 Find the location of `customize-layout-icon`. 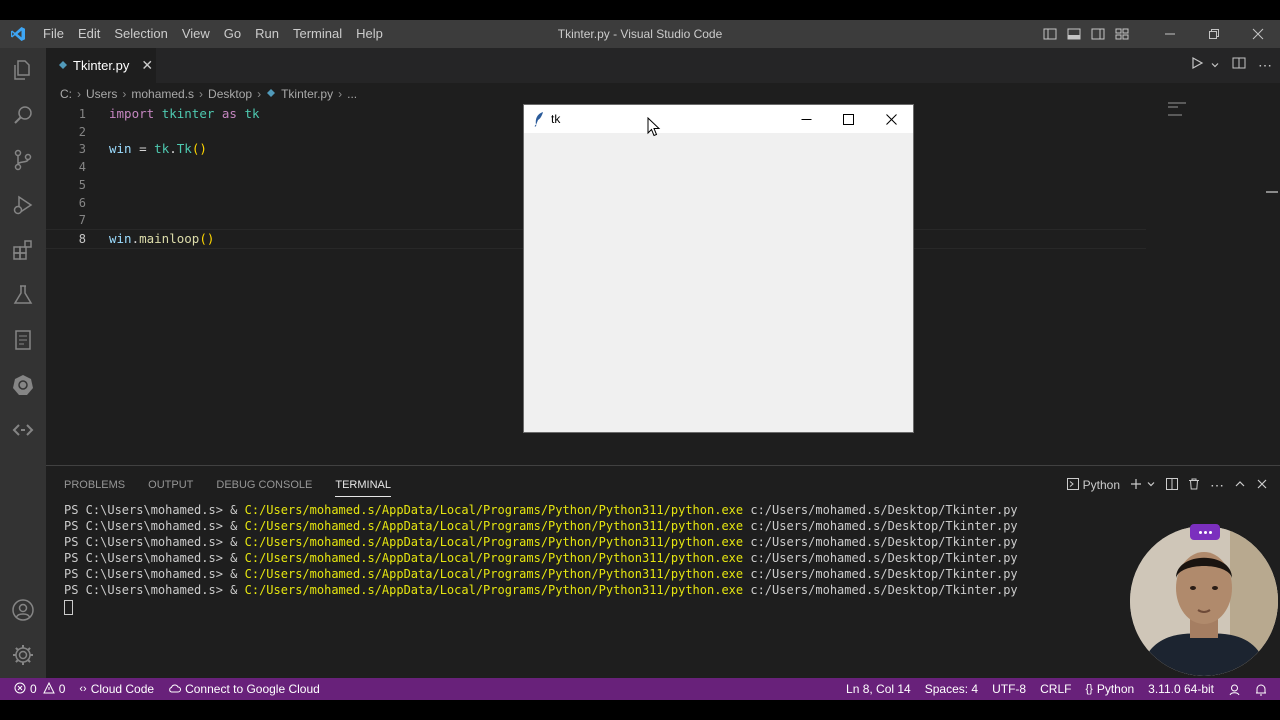

customize-layout-icon is located at coordinates (1122, 34).